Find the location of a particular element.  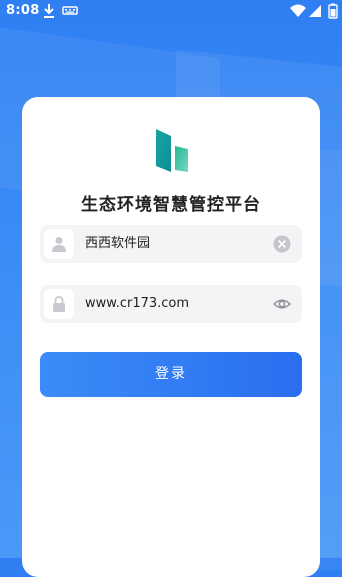

password-field: www.cr173.com is located at coordinates (171, 304).